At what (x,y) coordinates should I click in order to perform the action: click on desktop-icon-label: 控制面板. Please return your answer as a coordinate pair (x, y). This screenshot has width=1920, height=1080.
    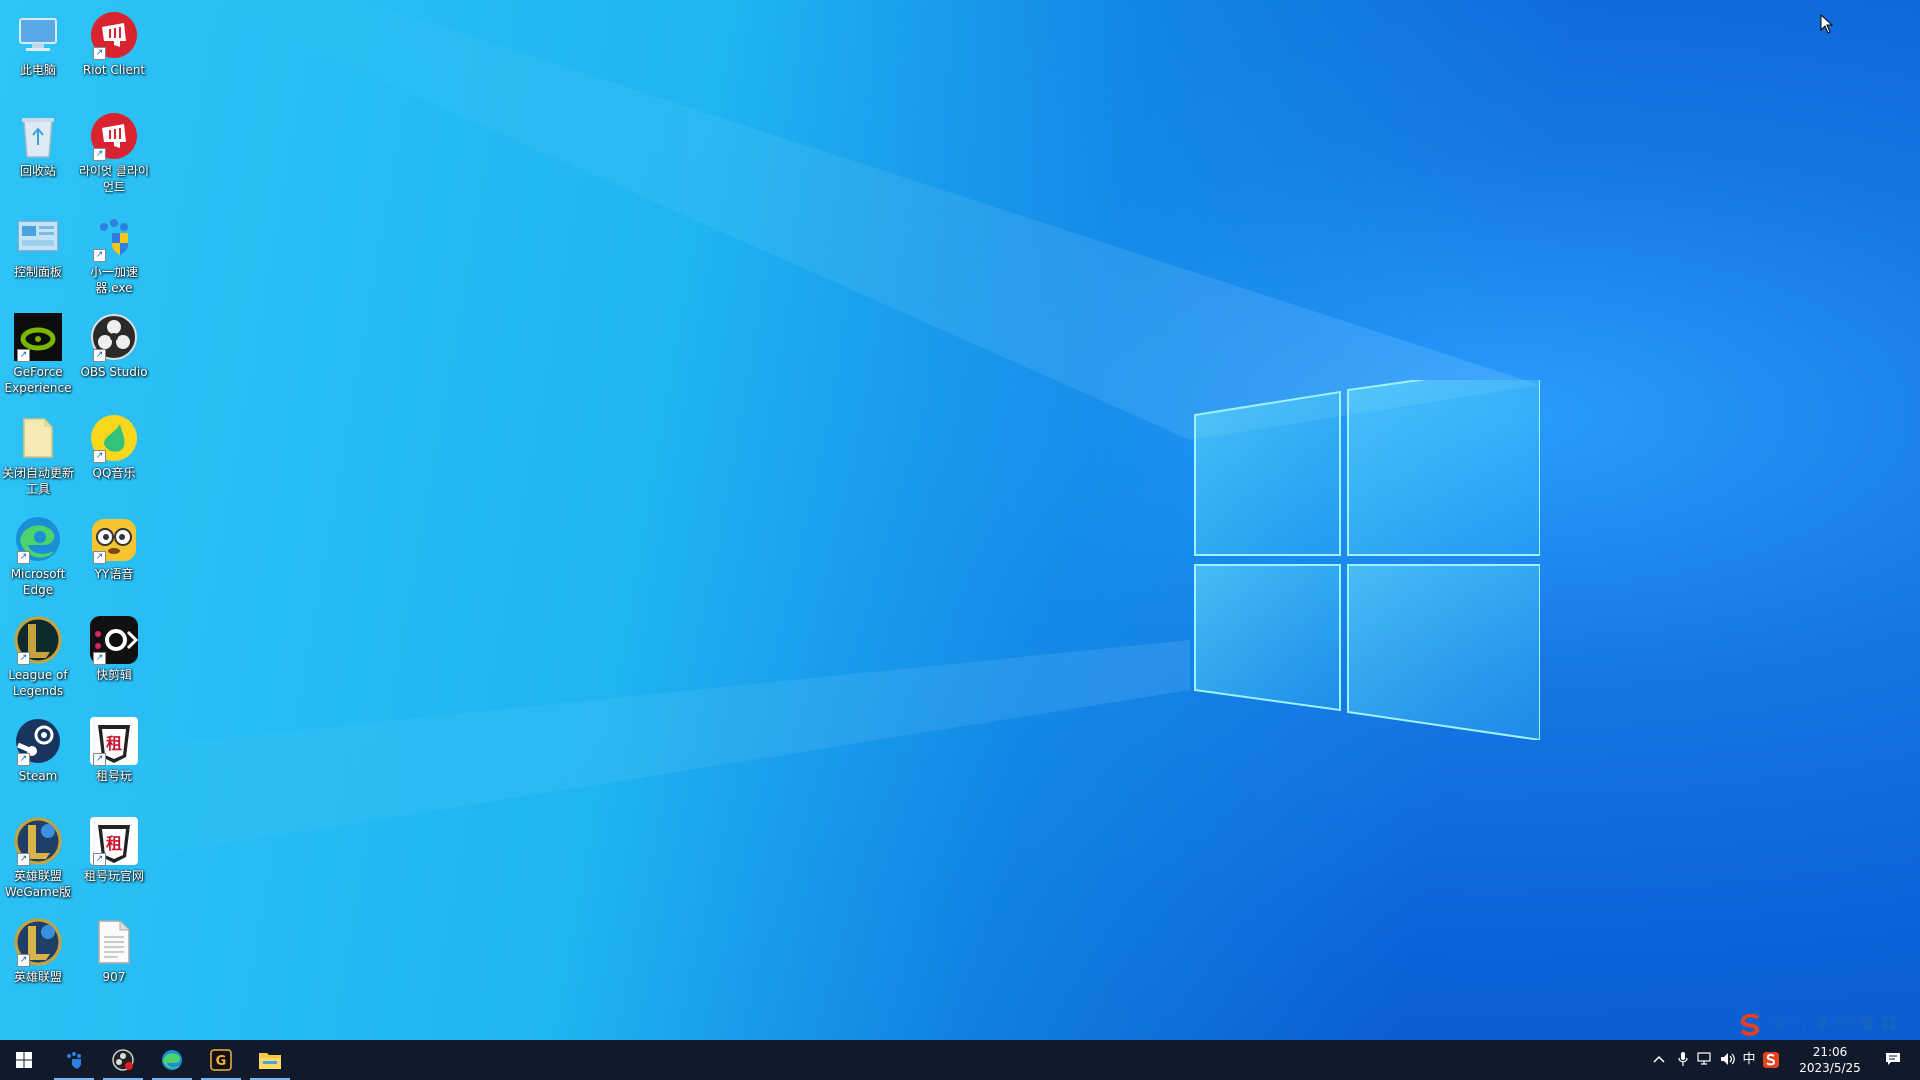
    Looking at the image, I should click on (37, 272).